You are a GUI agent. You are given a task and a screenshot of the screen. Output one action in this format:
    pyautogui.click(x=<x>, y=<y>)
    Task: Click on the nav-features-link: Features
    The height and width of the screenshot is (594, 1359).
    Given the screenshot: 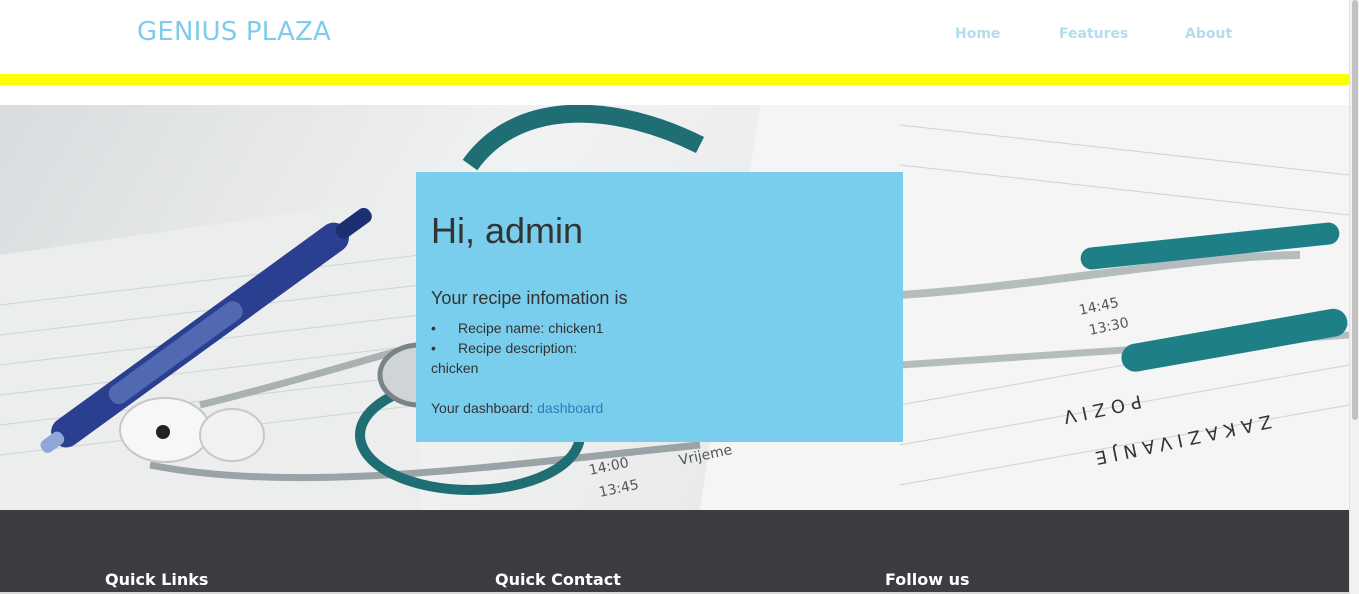 What is the action you would take?
    pyautogui.click(x=1093, y=34)
    